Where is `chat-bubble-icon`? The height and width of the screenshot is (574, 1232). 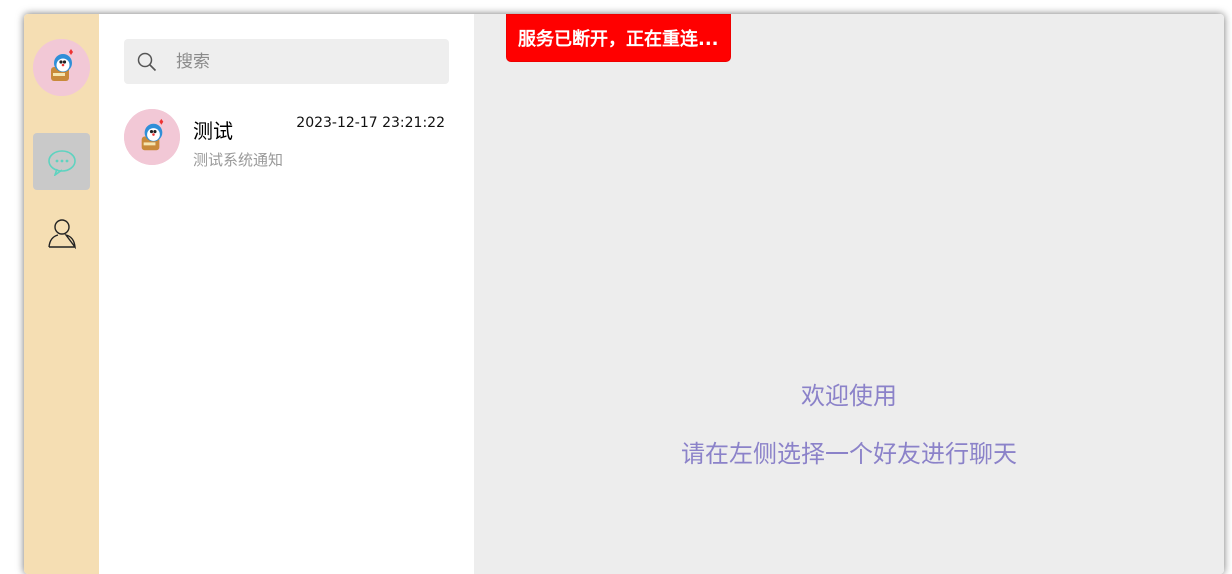 chat-bubble-icon is located at coordinates (61, 162).